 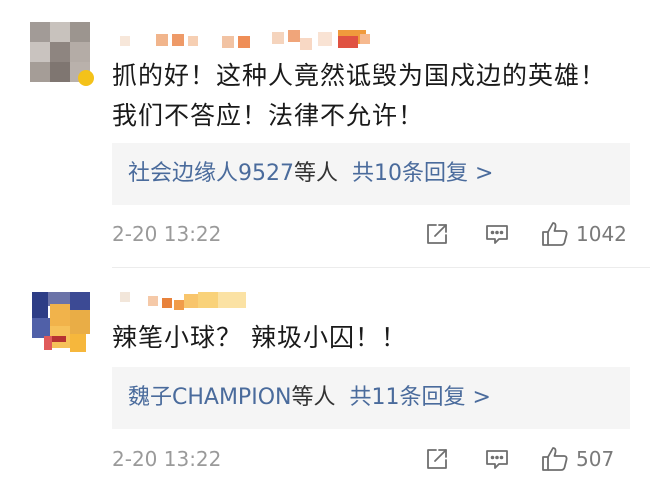 What do you see at coordinates (601, 234) in the screenshot?
I see `like-count: 1042` at bounding box center [601, 234].